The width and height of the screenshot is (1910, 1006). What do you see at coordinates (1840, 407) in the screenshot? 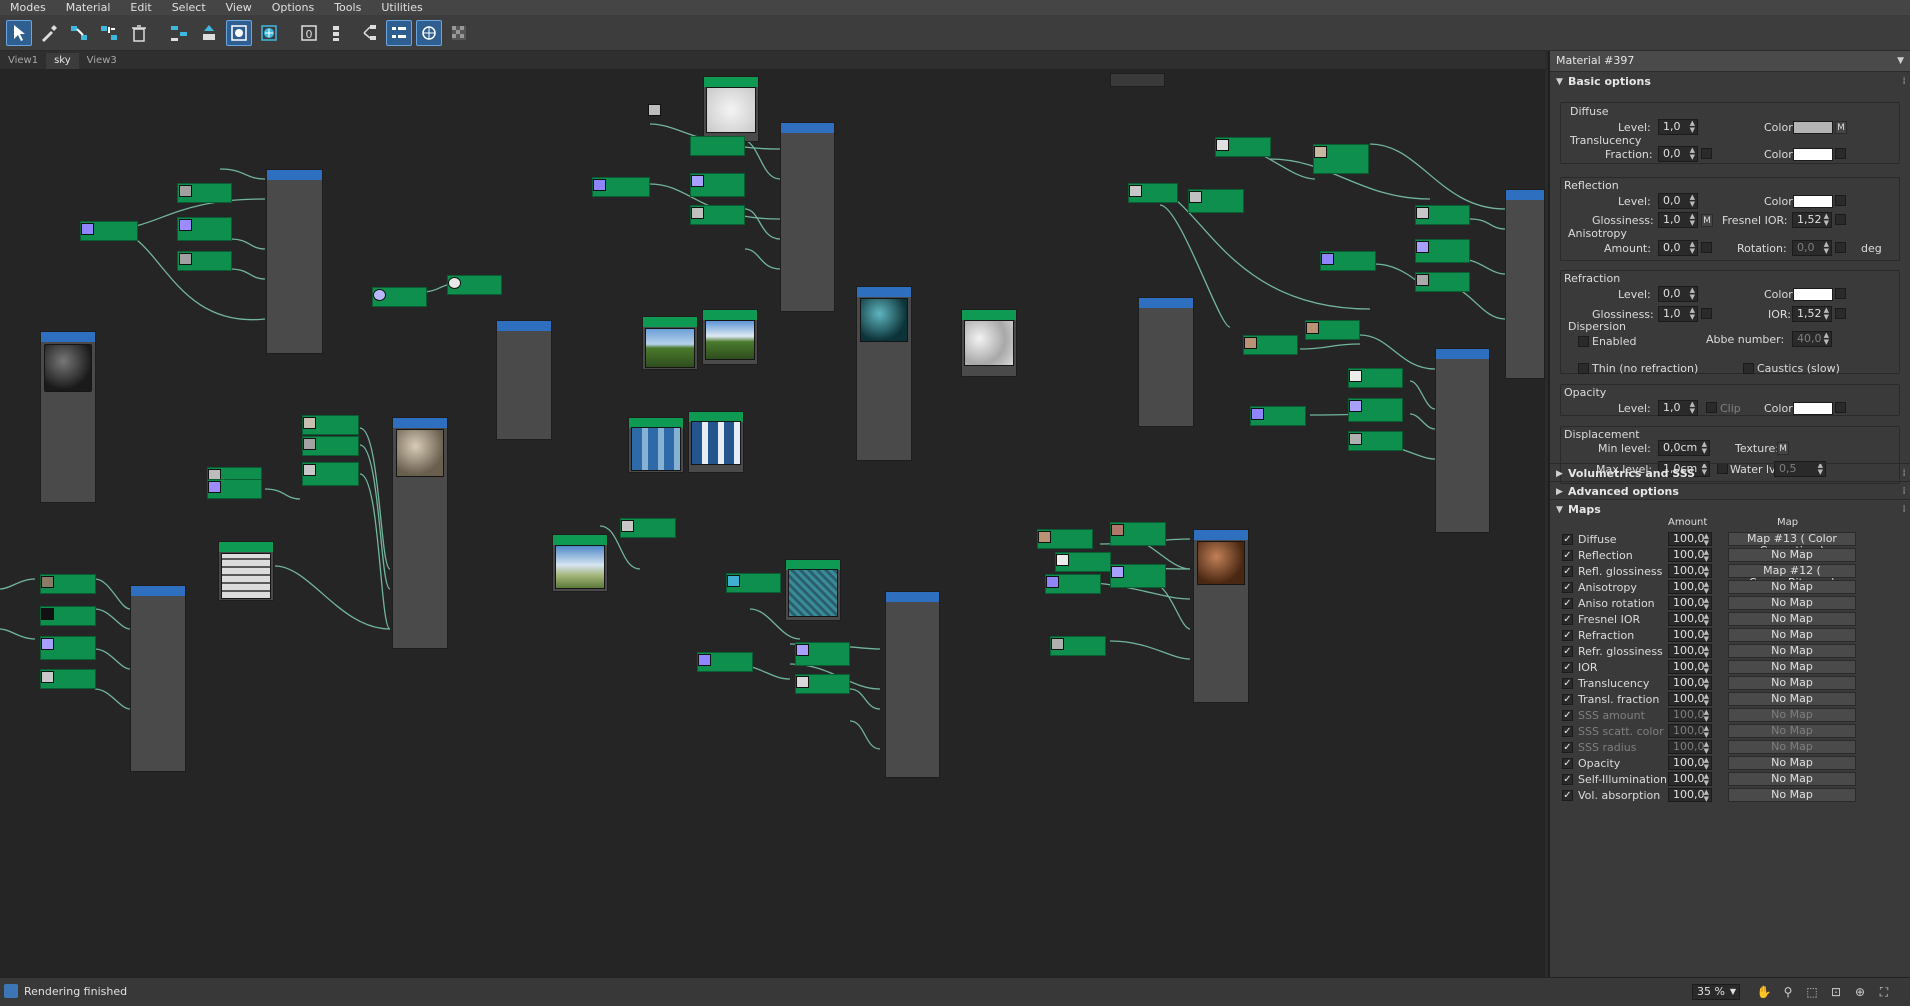
I see `opacity-map-checkbox` at bounding box center [1840, 407].